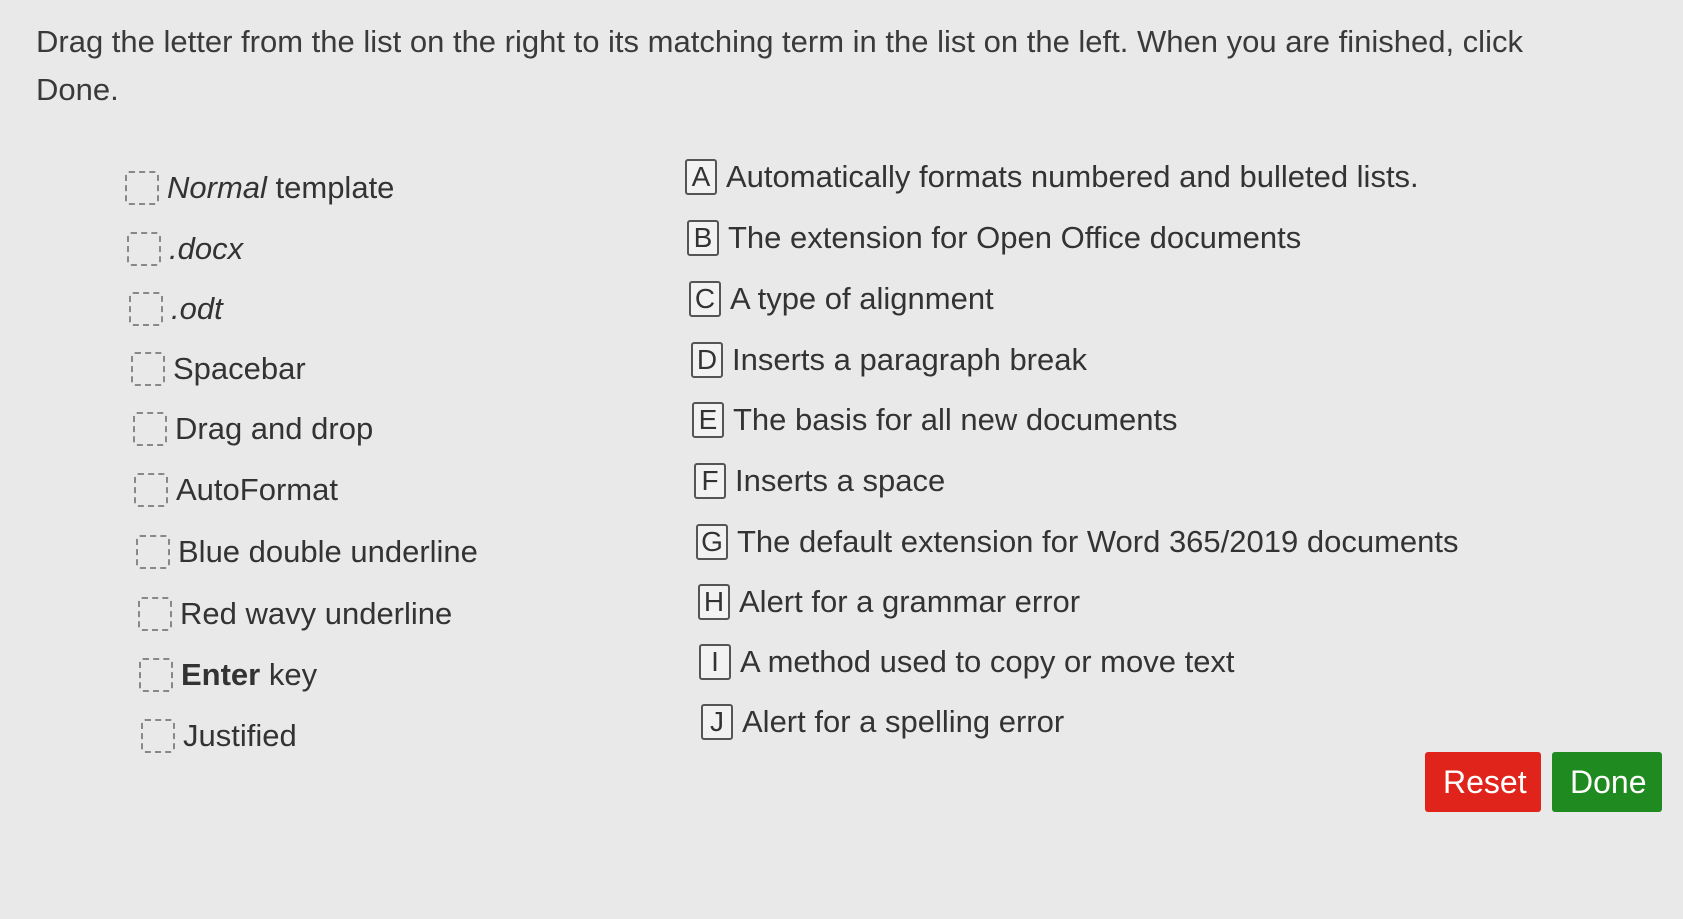 The image size is (1683, 919). I want to click on draggable-letter: H, so click(714, 602).